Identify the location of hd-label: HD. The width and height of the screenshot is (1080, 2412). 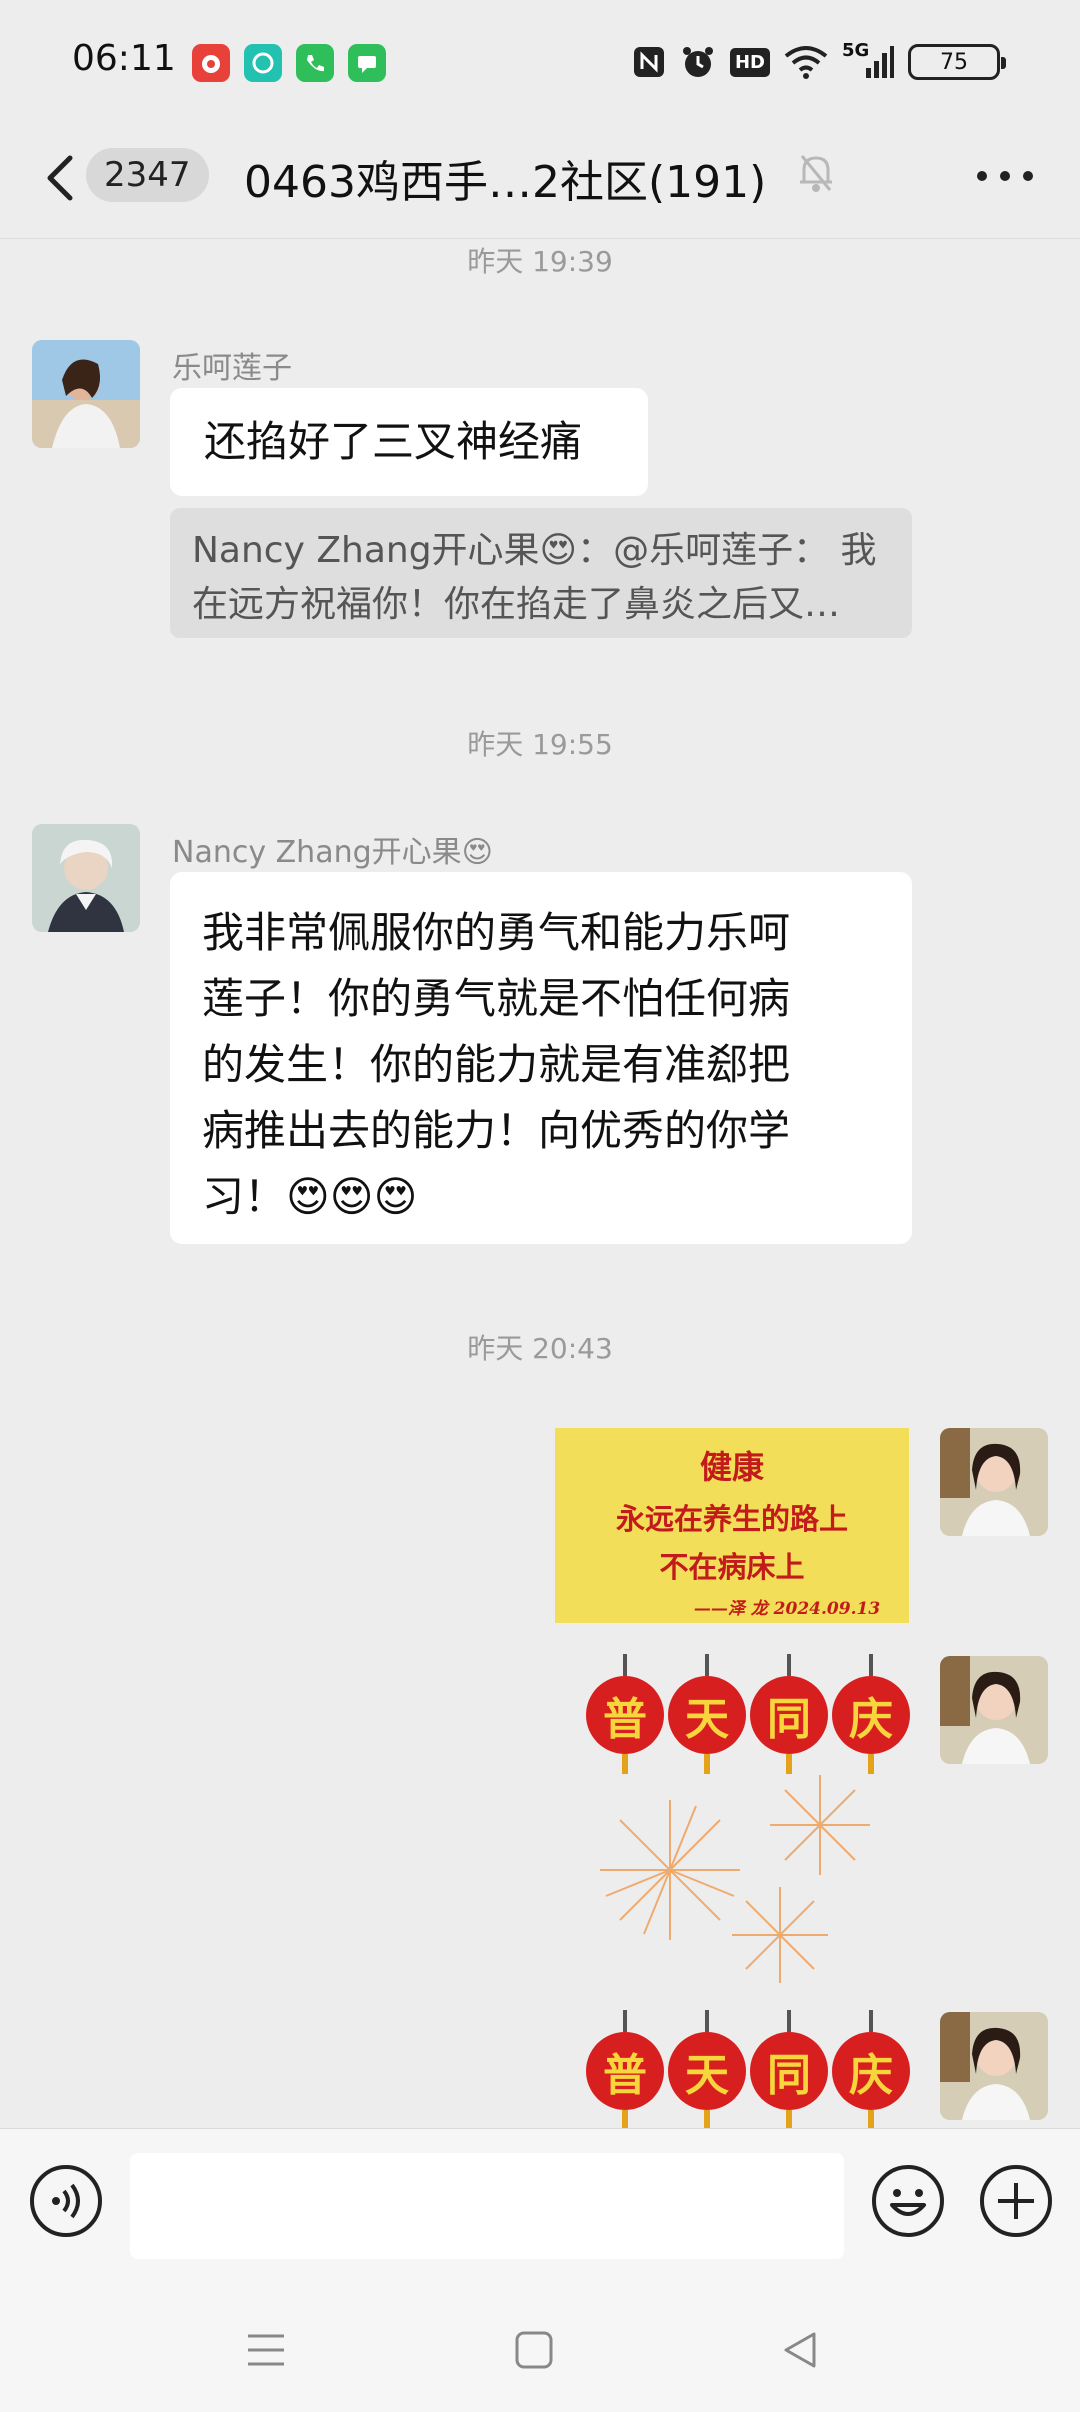
(749, 62).